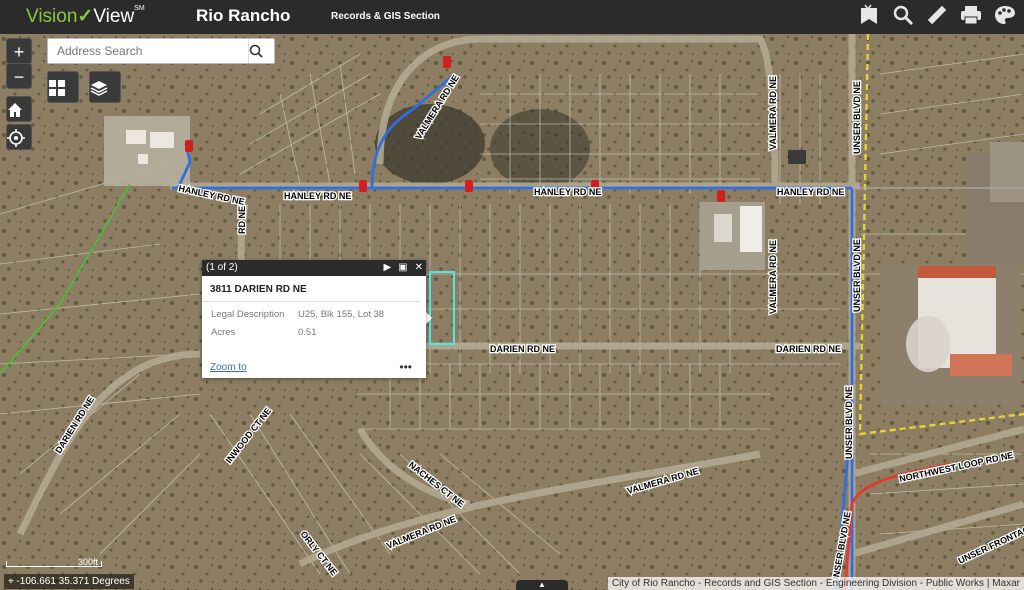  Describe the element at coordinates (311, 289) in the screenshot. I see `popup-title: 3811 DARIEN RD NE` at that location.